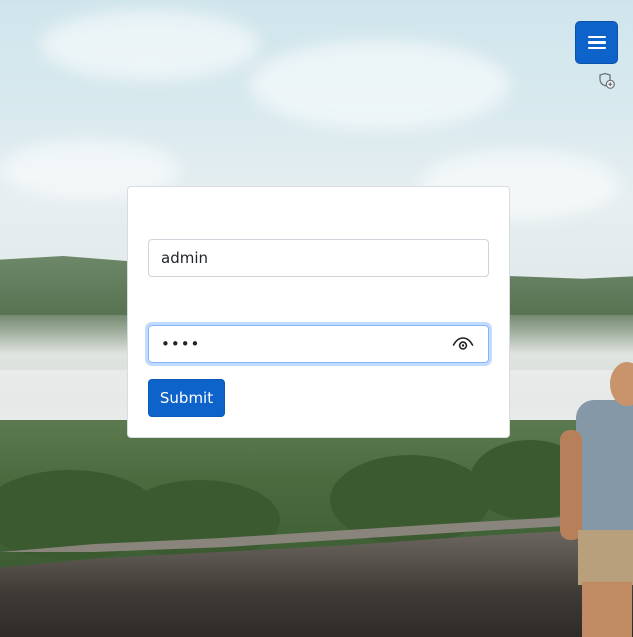 This screenshot has height=637, width=633. I want to click on username-input: admin, so click(318, 258).